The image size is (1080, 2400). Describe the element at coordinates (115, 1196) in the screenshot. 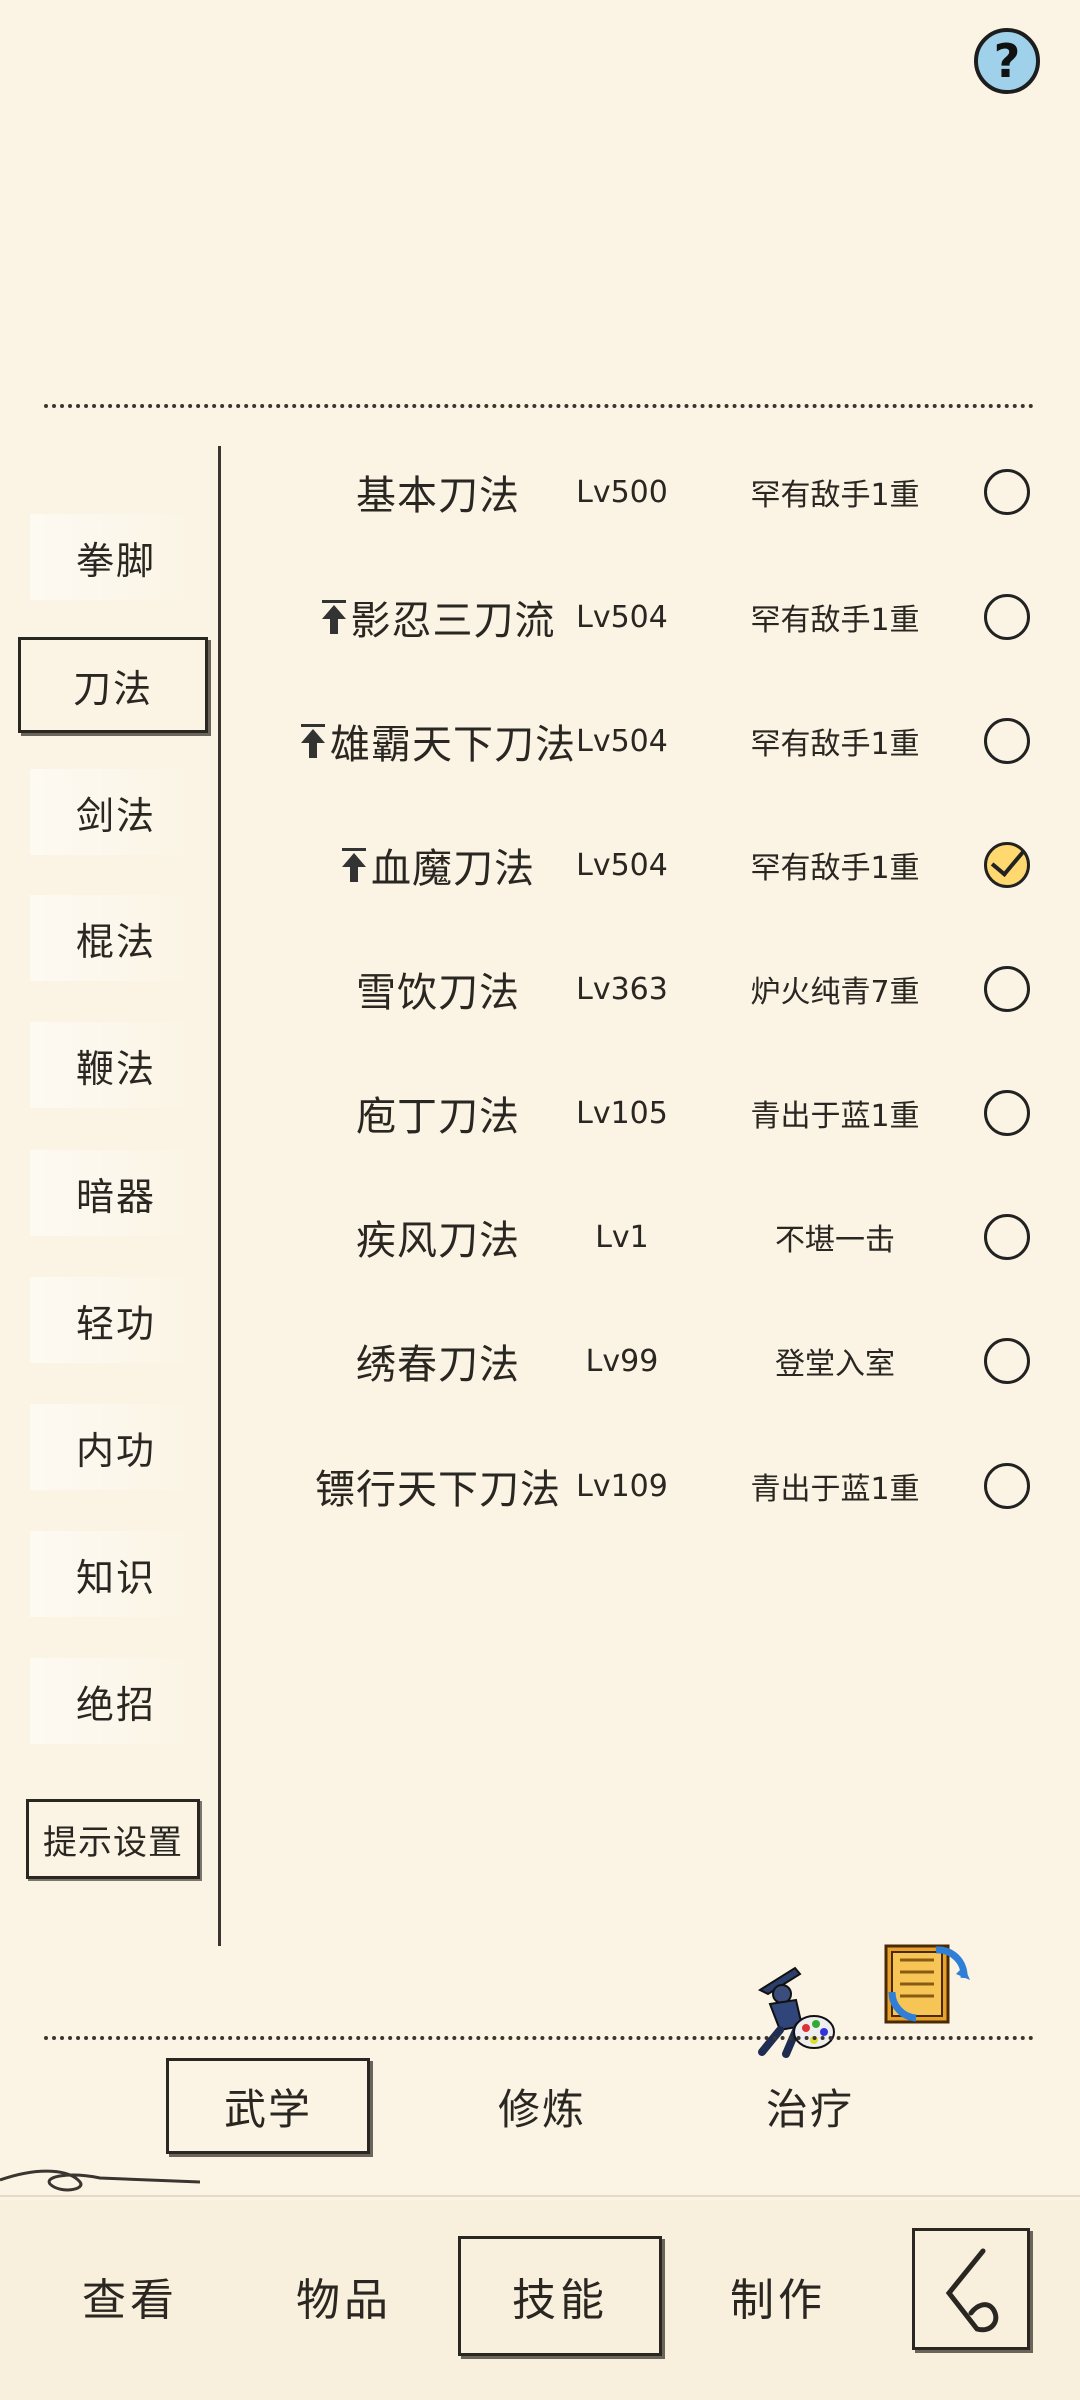

I see `category-label: 暗器` at that location.